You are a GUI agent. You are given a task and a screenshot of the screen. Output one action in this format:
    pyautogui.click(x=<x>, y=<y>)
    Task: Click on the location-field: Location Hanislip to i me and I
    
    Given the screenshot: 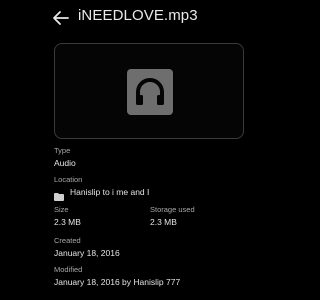 What is the action you would take?
    pyautogui.click(x=102, y=188)
    